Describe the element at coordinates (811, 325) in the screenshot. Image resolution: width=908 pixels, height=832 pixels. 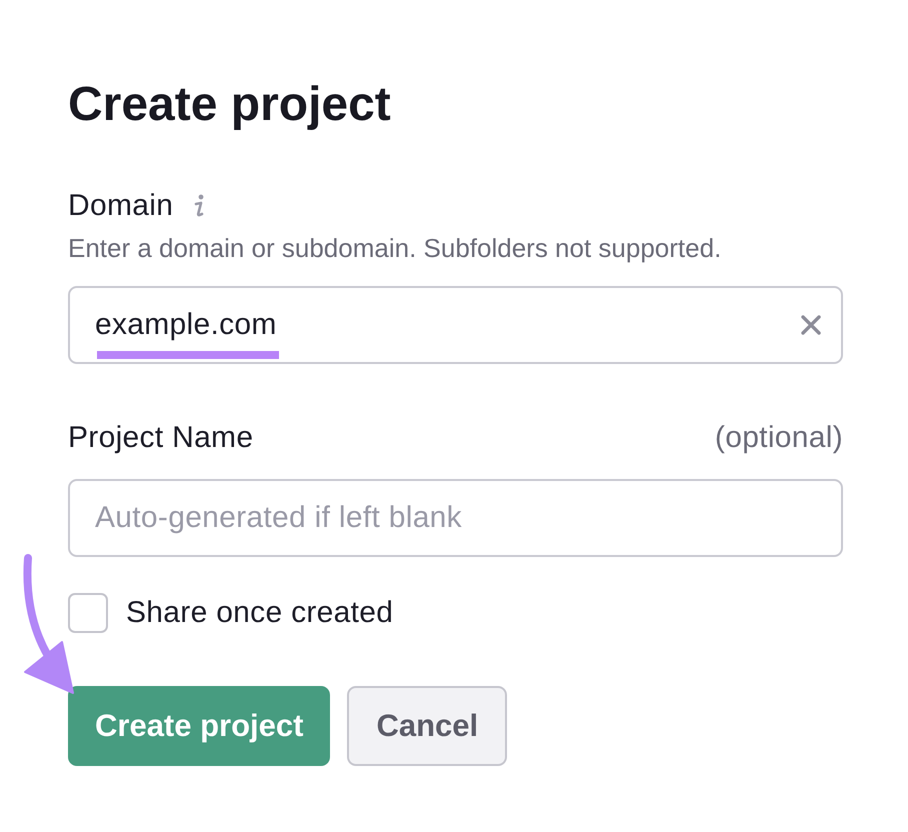
I see `close-icon` at that location.